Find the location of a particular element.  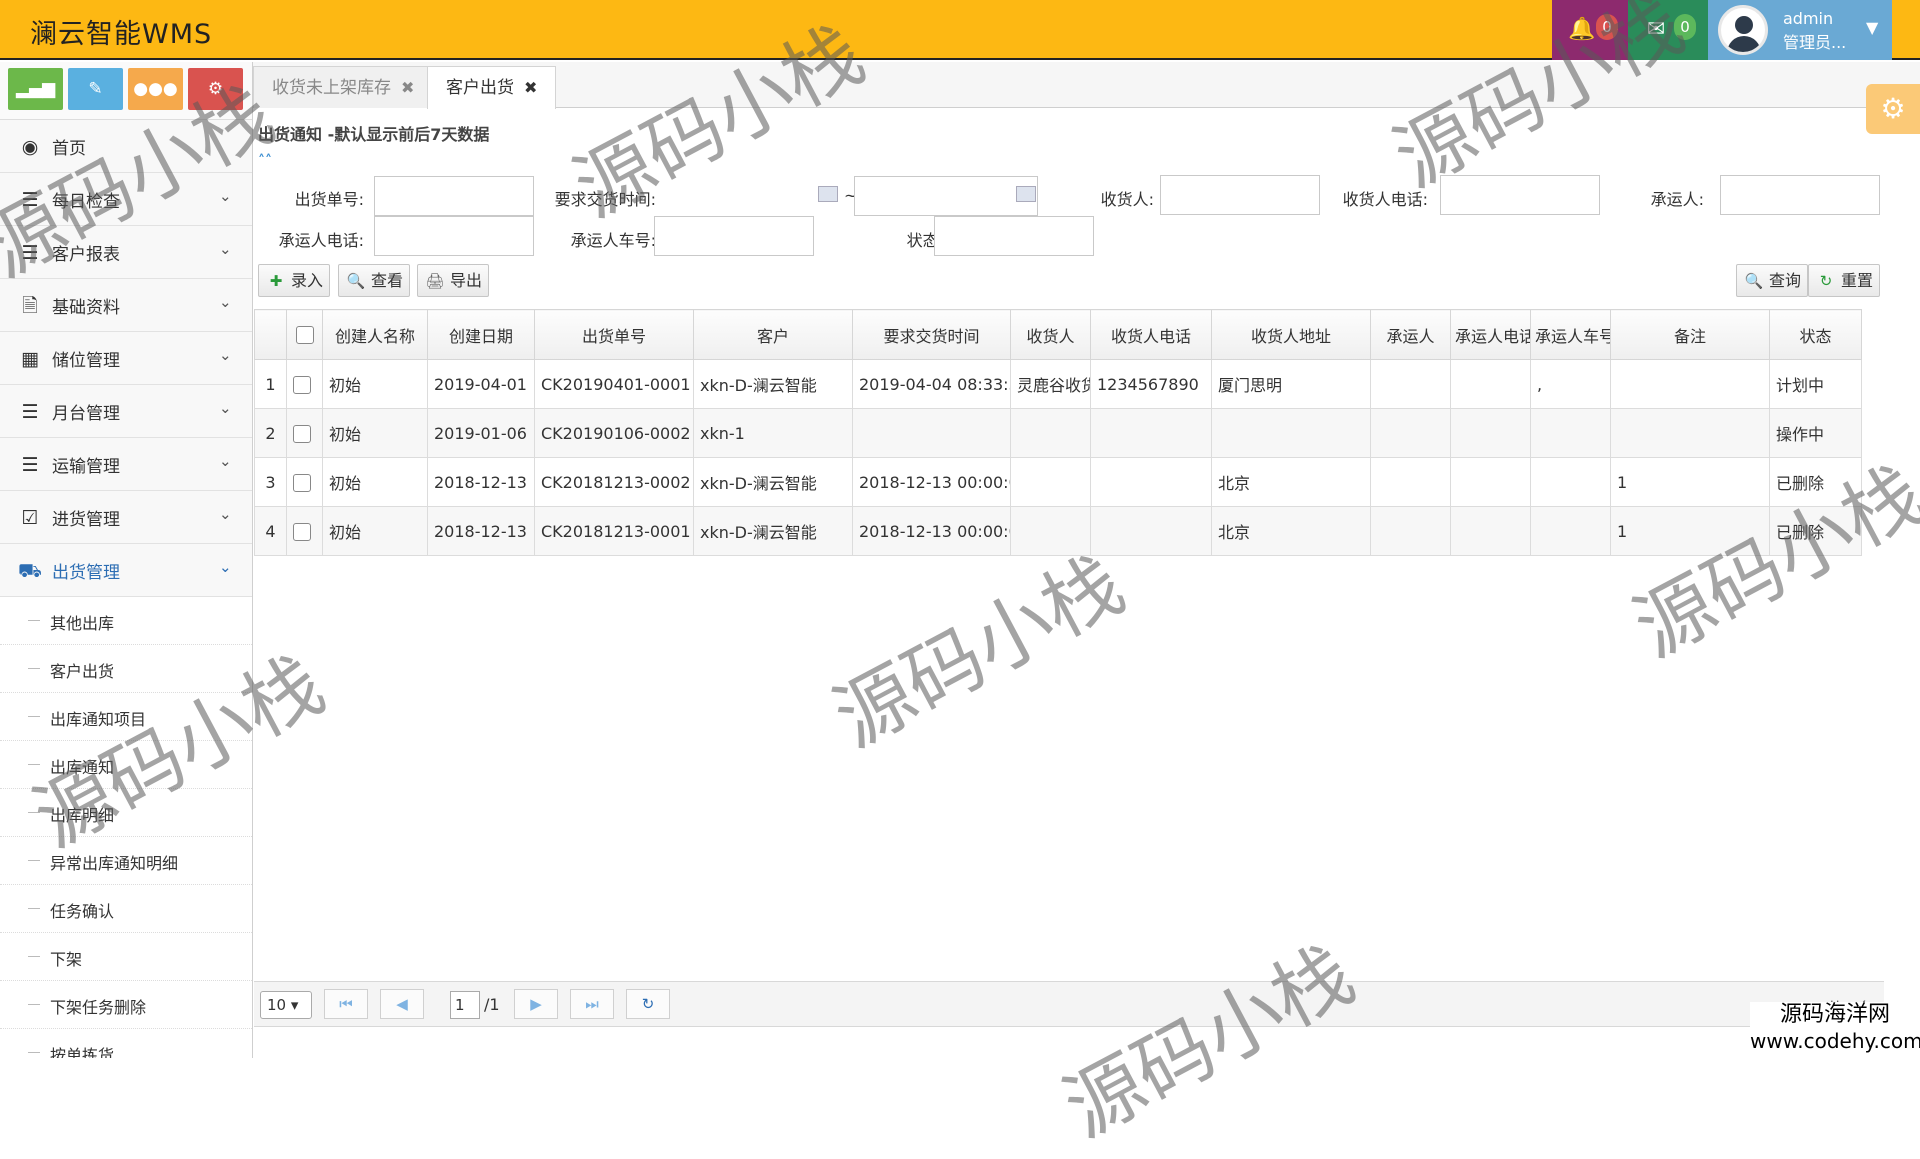

first-page-button: ⏮ is located at coordinates (346, 1004).